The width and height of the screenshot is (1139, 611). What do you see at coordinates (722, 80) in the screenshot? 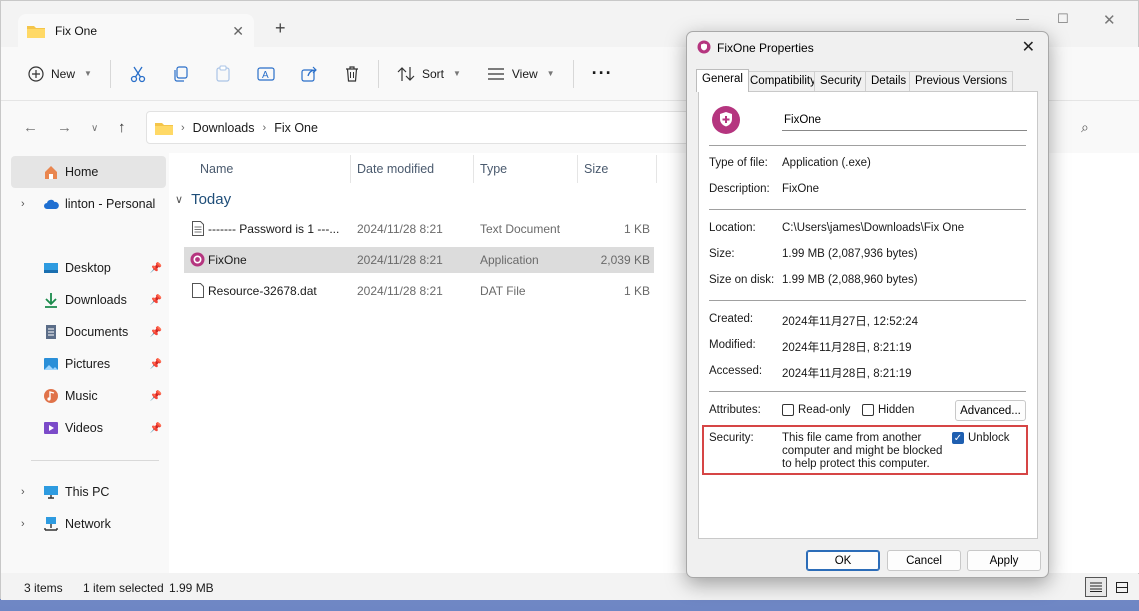
I see `tab-general: General` at bounding box center [722, 80].